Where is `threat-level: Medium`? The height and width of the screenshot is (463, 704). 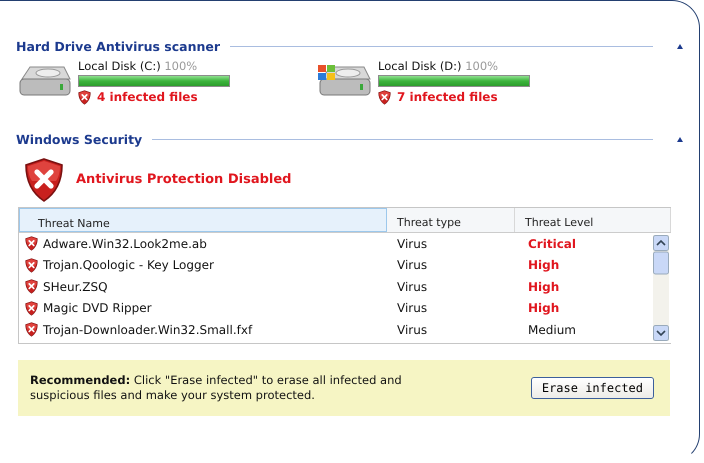
threat-level: Medium is located at coordinates (552, 329).